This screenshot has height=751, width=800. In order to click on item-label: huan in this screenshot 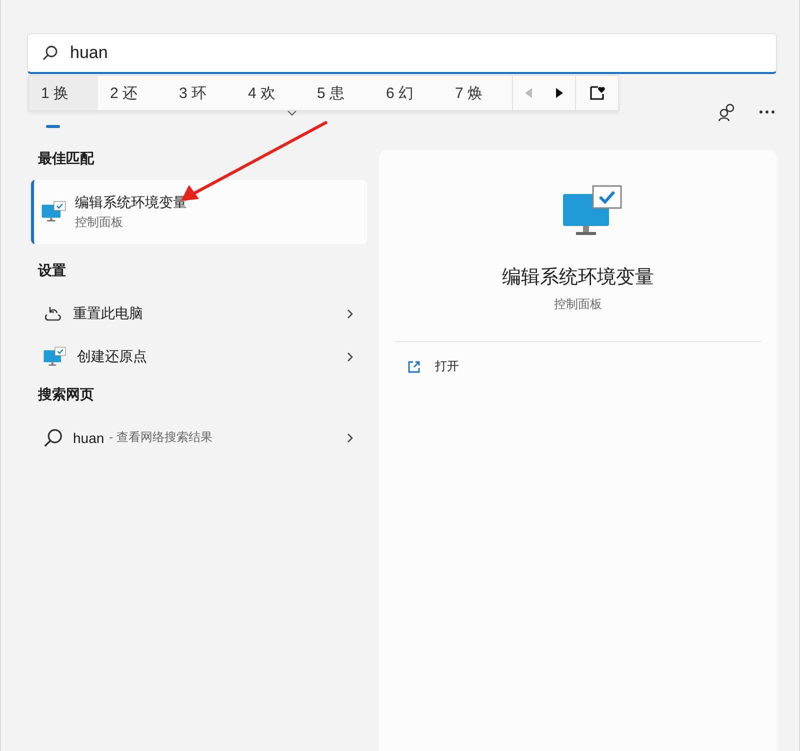, I will do `click(88, 438)`.